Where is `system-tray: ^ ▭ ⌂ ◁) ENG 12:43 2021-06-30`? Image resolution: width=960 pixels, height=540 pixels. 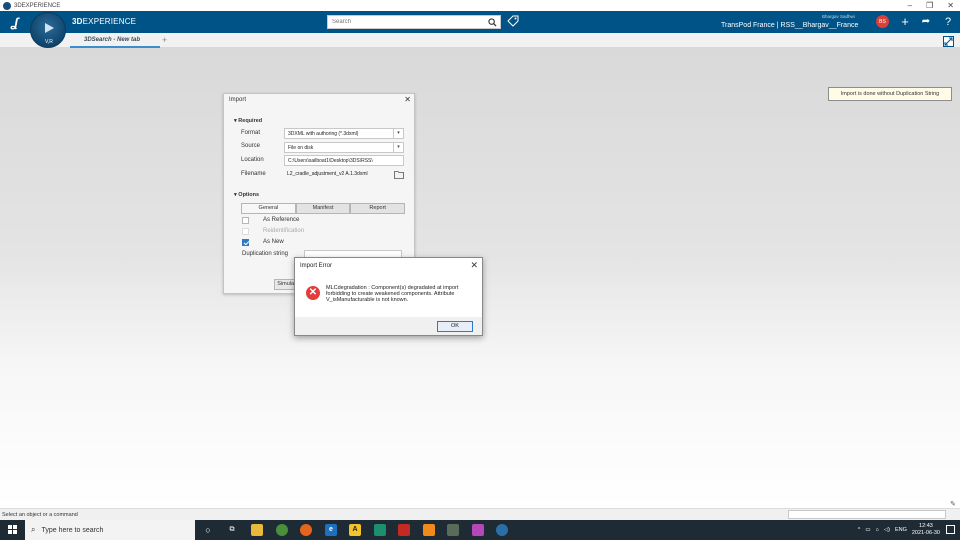 system-tray: ^ ▭ ⌂ ◁) ENG 12:43 2021-06-30 is located at coordinates (899, 530).